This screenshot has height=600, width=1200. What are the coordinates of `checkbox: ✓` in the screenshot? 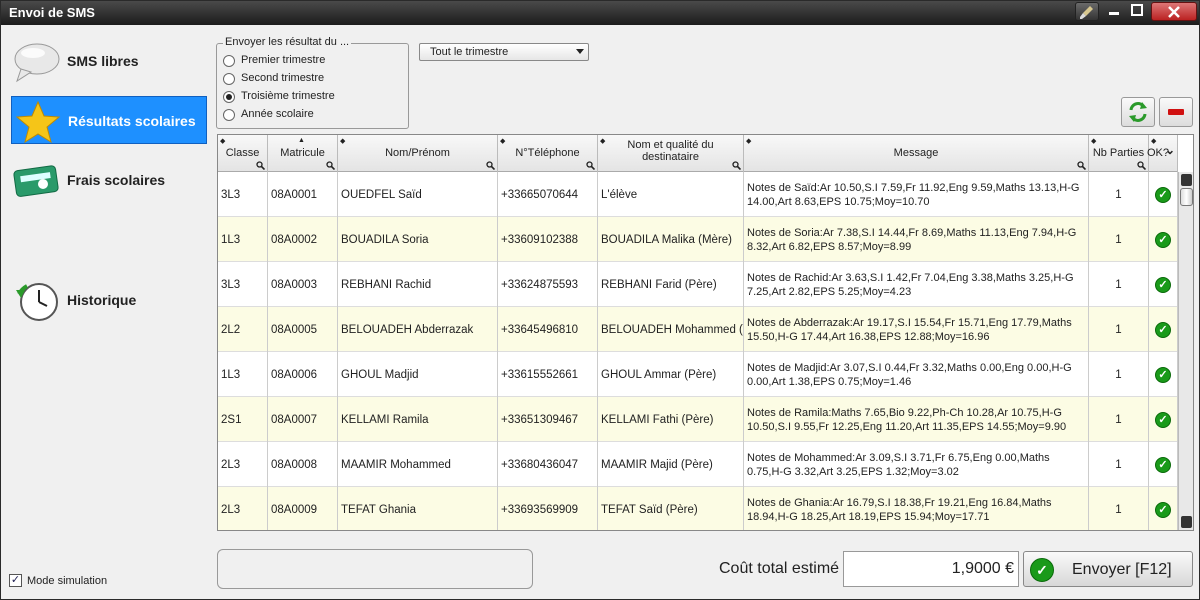 It's located at (15, 580).